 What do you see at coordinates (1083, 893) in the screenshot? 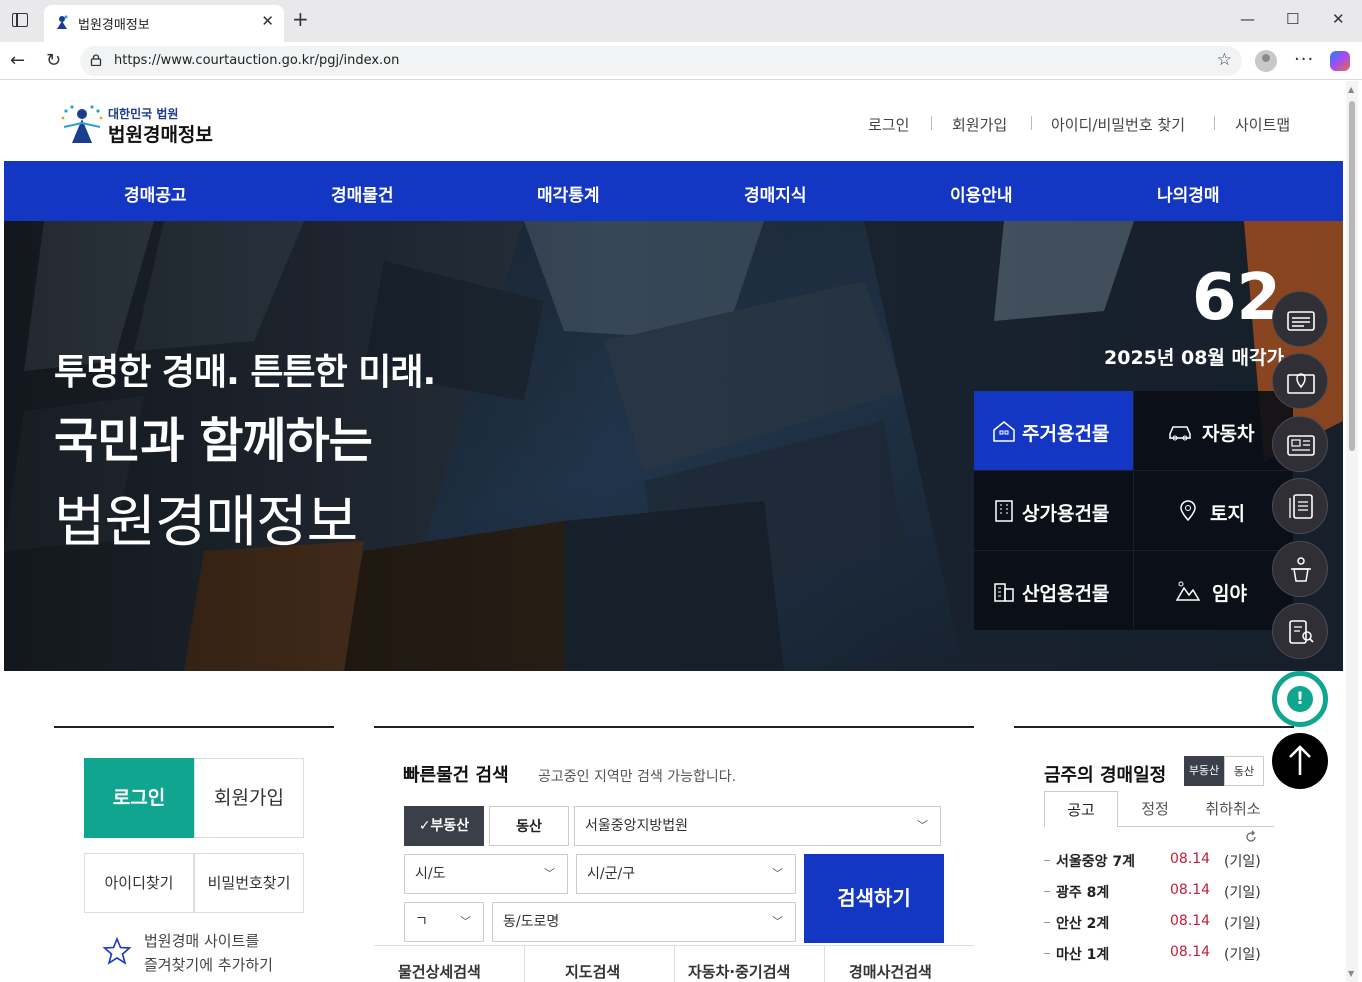
I see `schedule-court: 광주 8계` at bounding box center [1083, 893].